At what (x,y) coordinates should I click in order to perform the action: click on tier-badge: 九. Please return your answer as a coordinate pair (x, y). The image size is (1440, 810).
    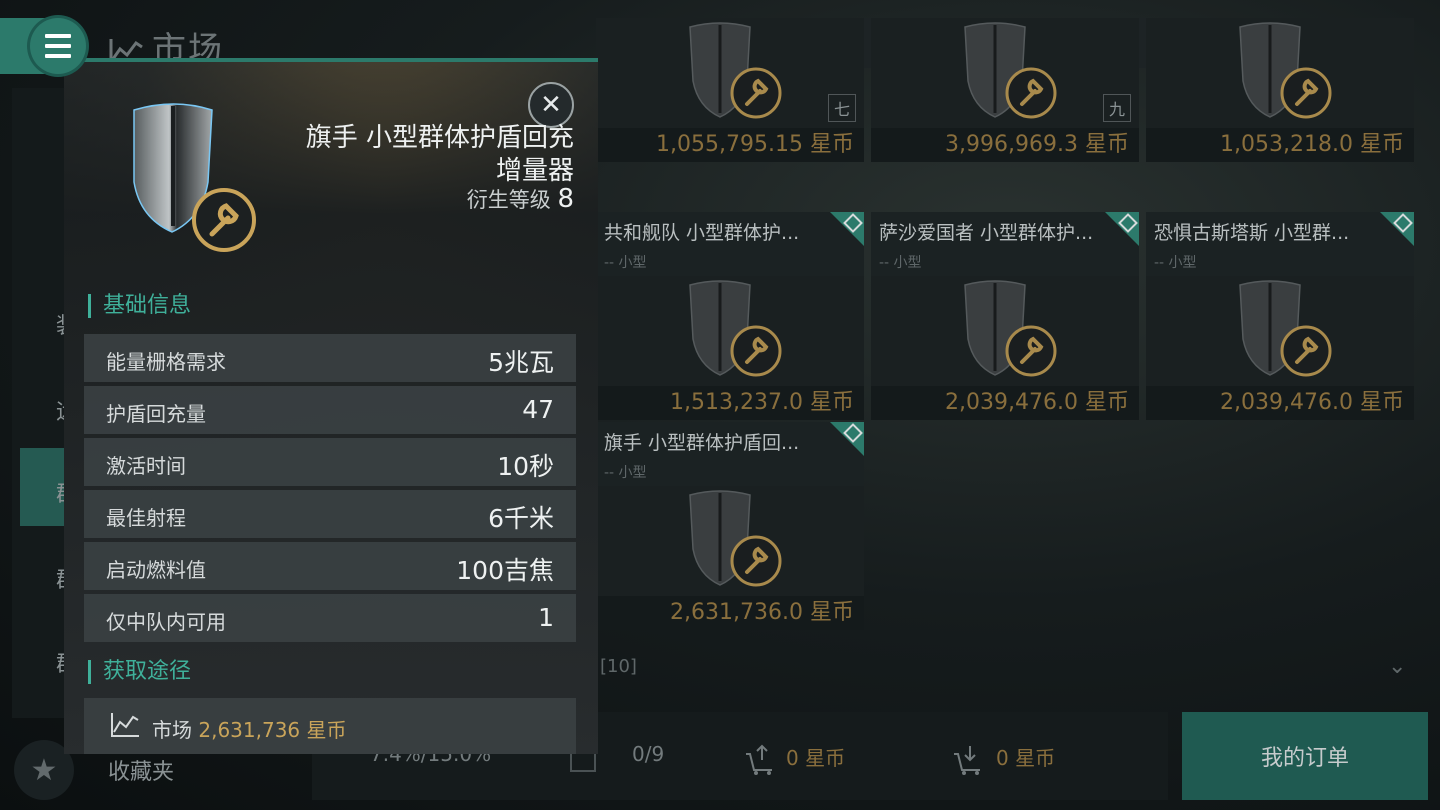
    Looking at the image, I should click on (1117, 108).